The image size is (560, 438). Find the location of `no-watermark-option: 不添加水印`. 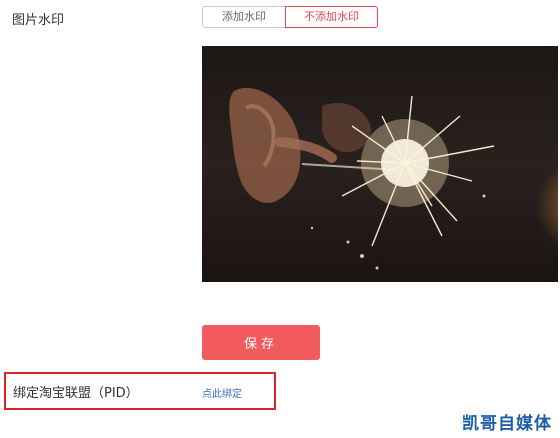

no-watermark-option: 不添加水印 is located at coordinates (331, 17).